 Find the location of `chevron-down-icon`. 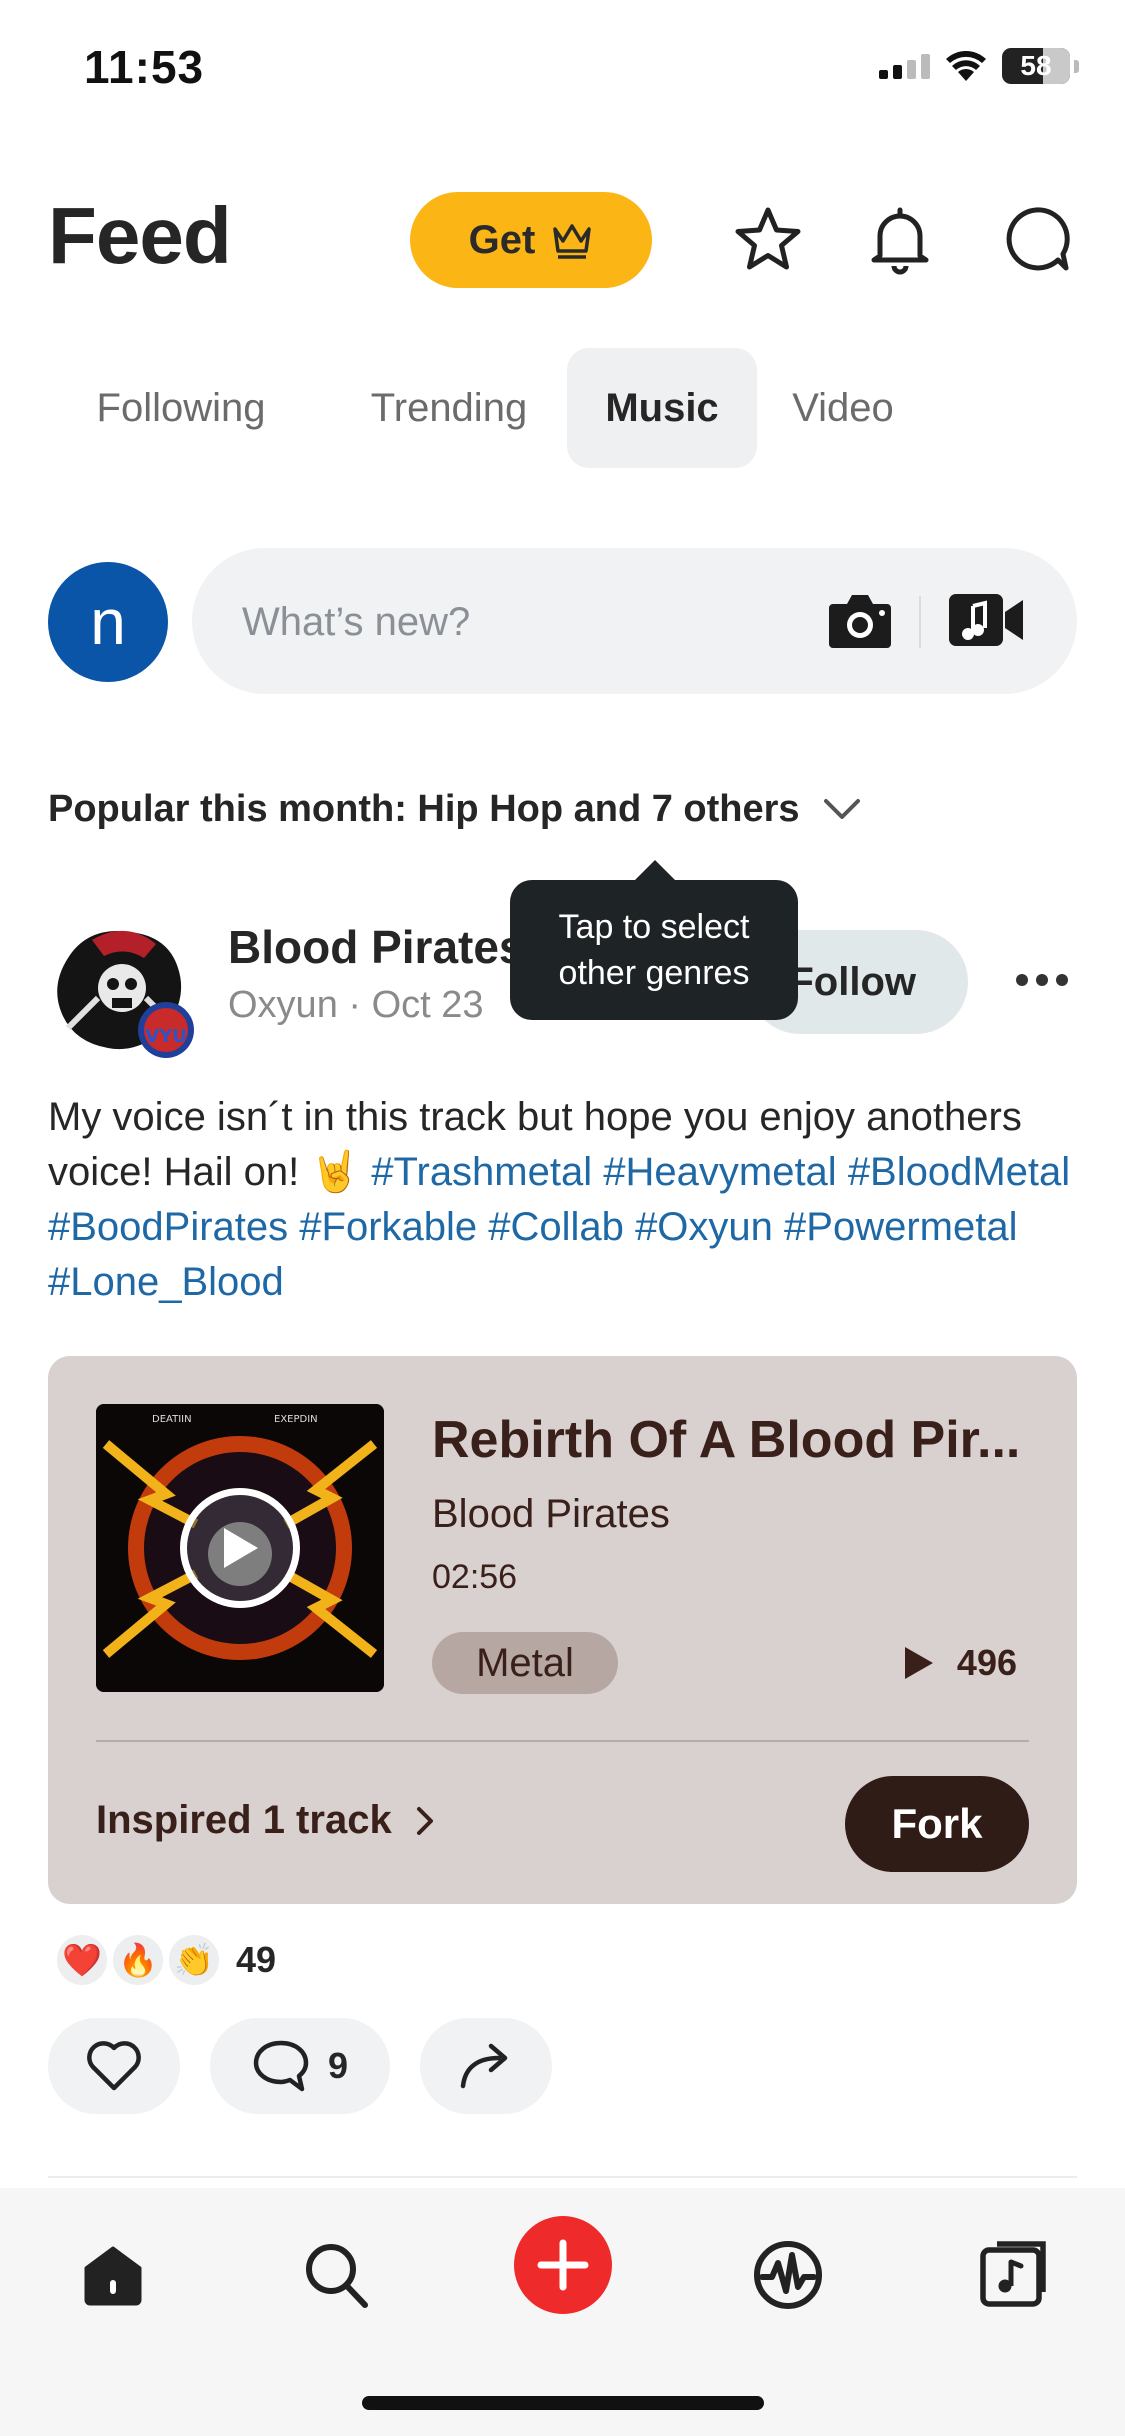

chevron-down-icon is located at coordinates (841, 808).